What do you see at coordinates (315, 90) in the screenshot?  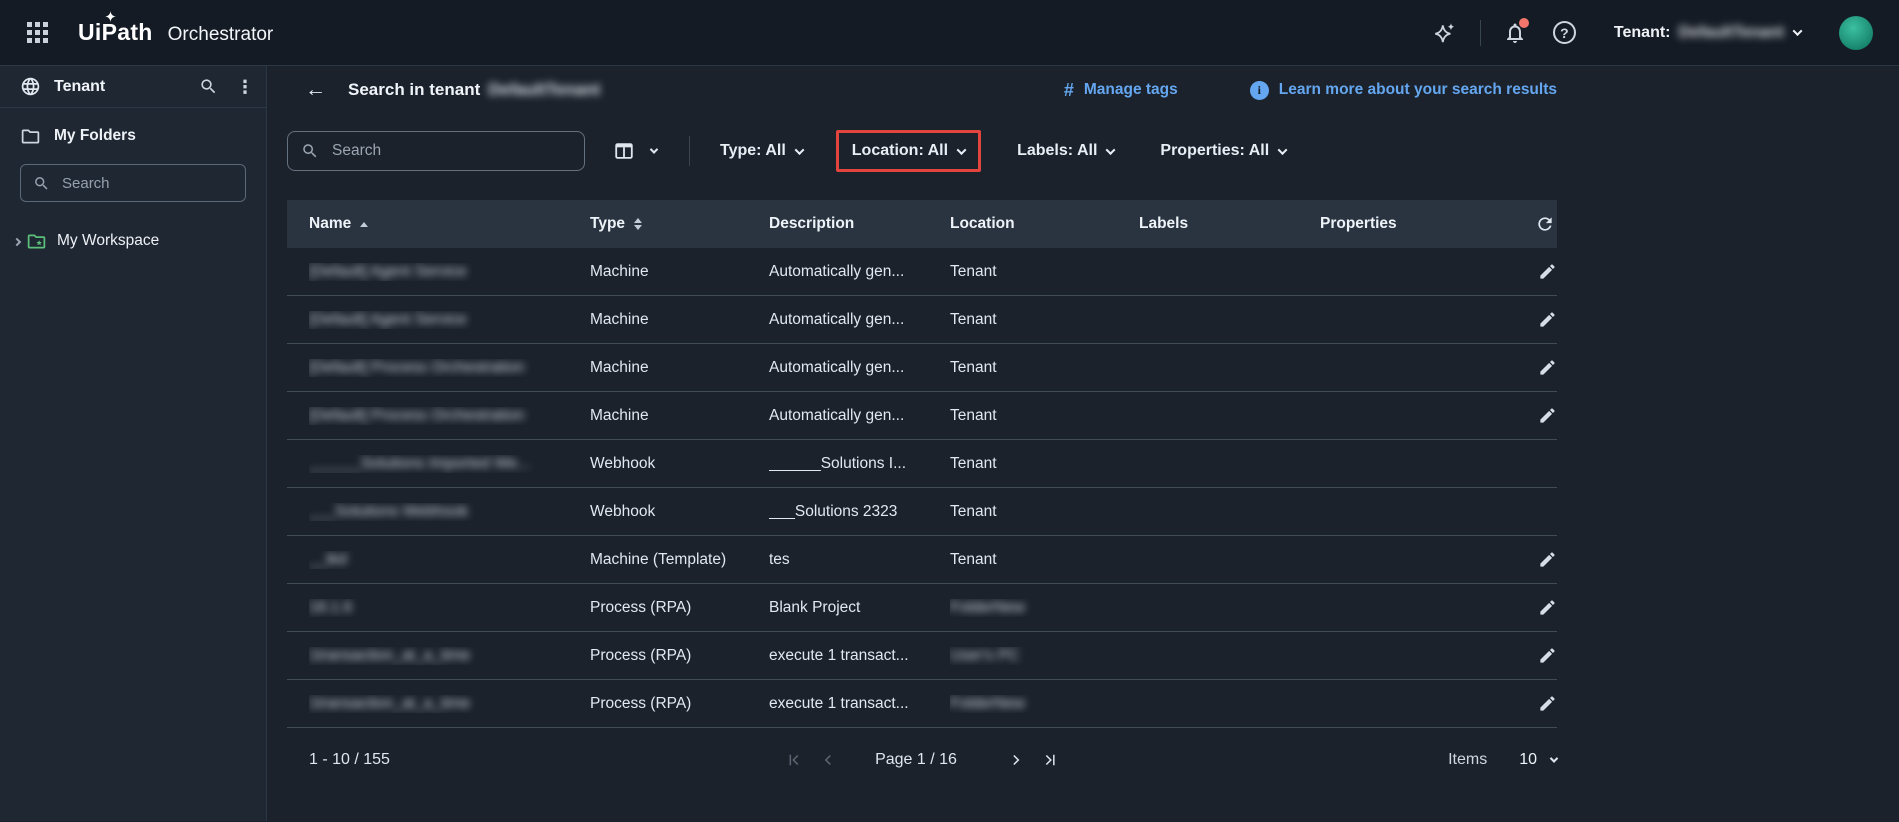 I see `back-arrow-icon: ←` at bounding box center [315, 90].